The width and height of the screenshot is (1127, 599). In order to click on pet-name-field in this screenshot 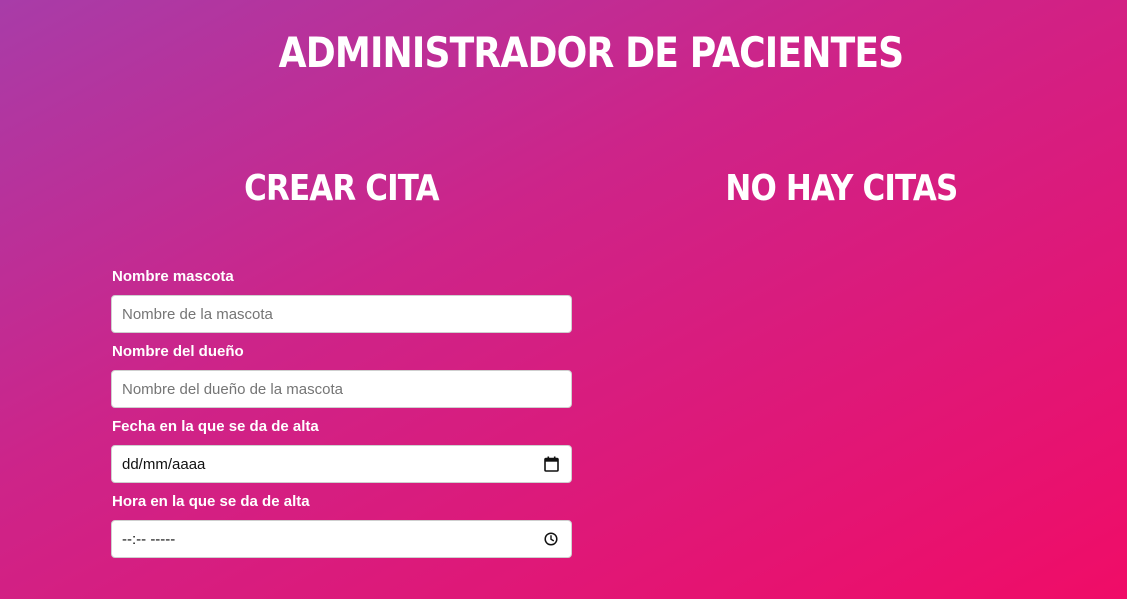, I will do `click(341, 314)`.